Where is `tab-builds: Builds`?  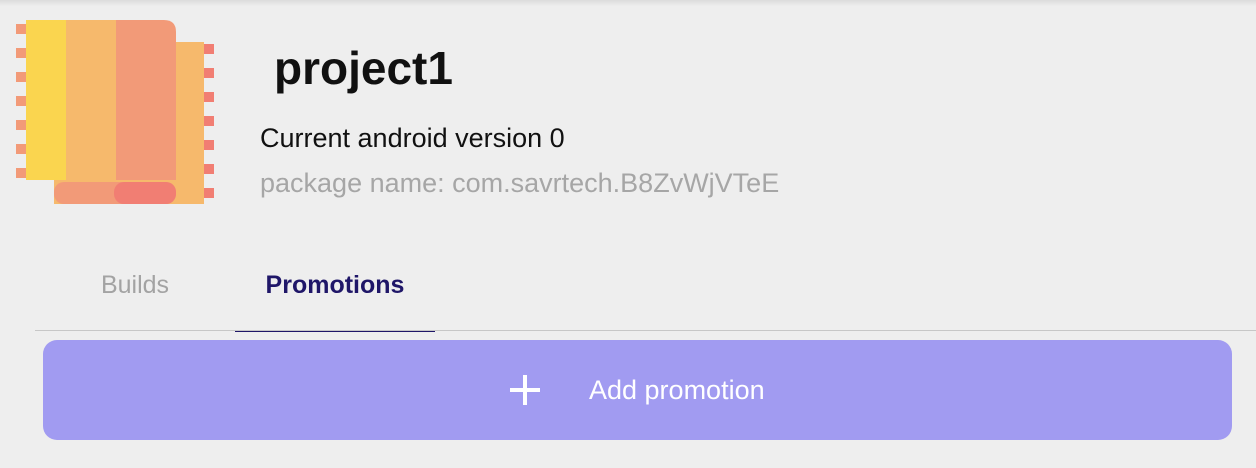 tab-builds: Builds is located at coordinates (135, 285).